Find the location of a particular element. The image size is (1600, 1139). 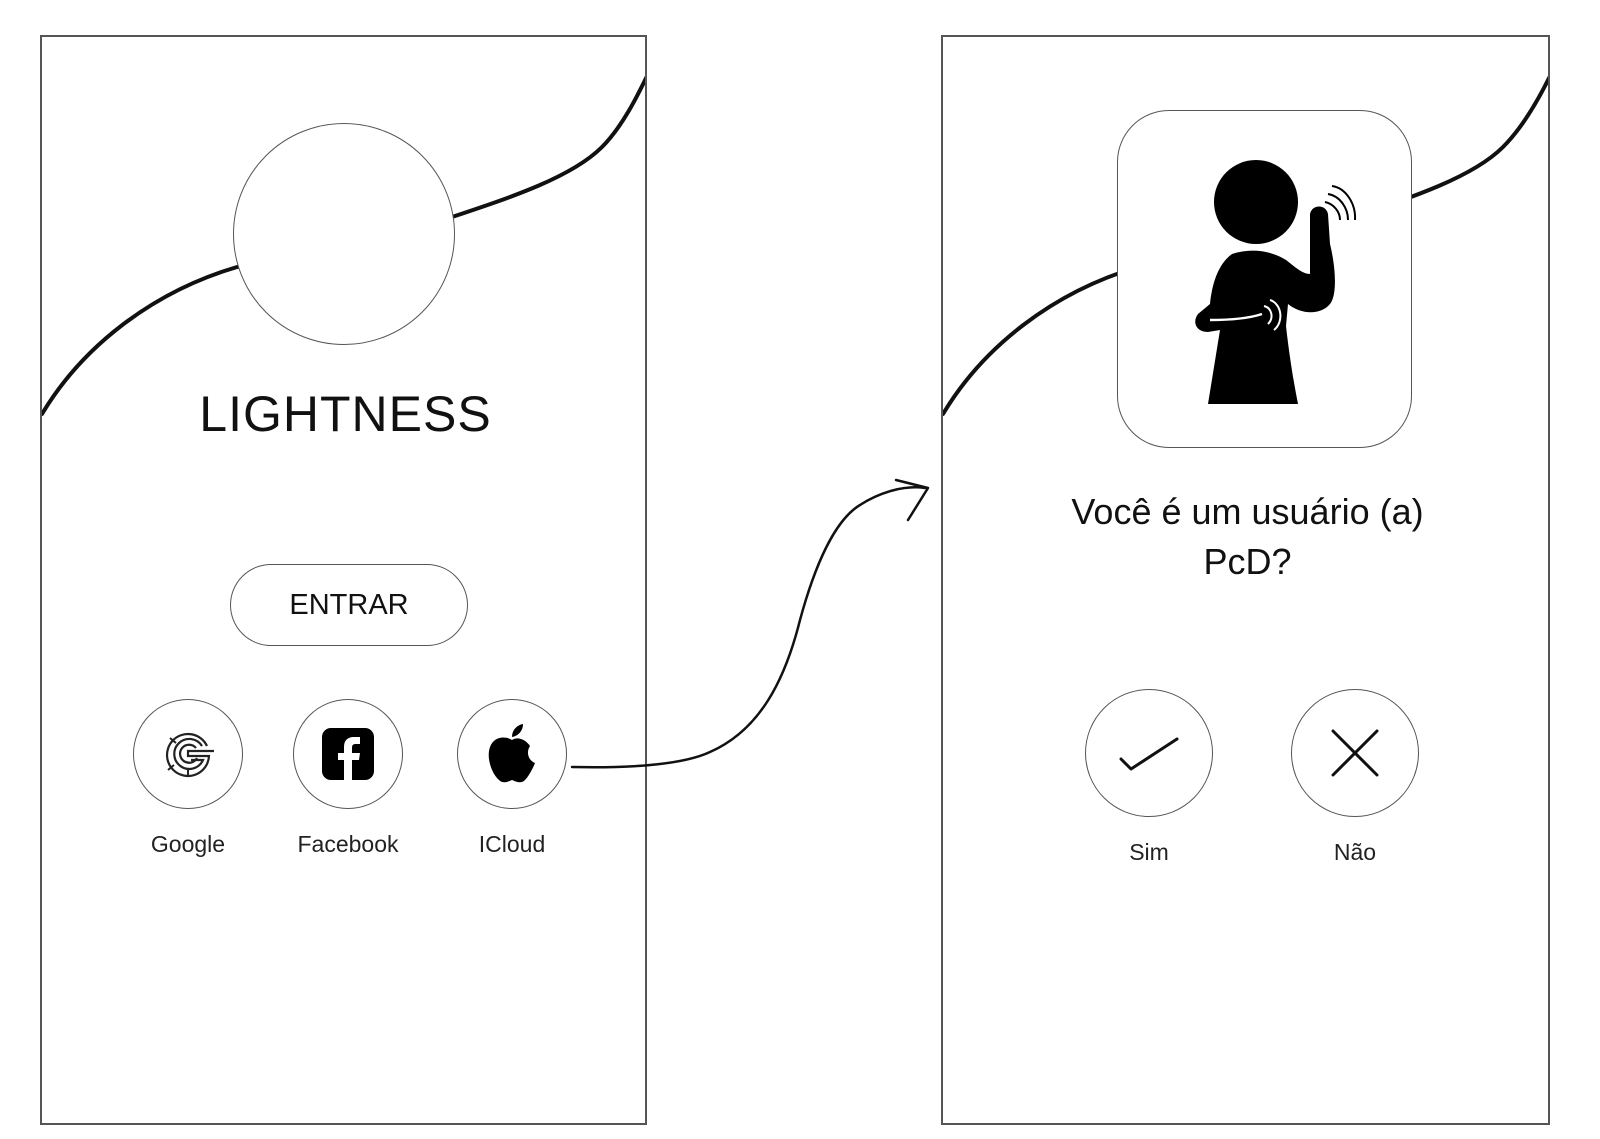

question-line-2: PcD? is located at coordinates (1247, 561).